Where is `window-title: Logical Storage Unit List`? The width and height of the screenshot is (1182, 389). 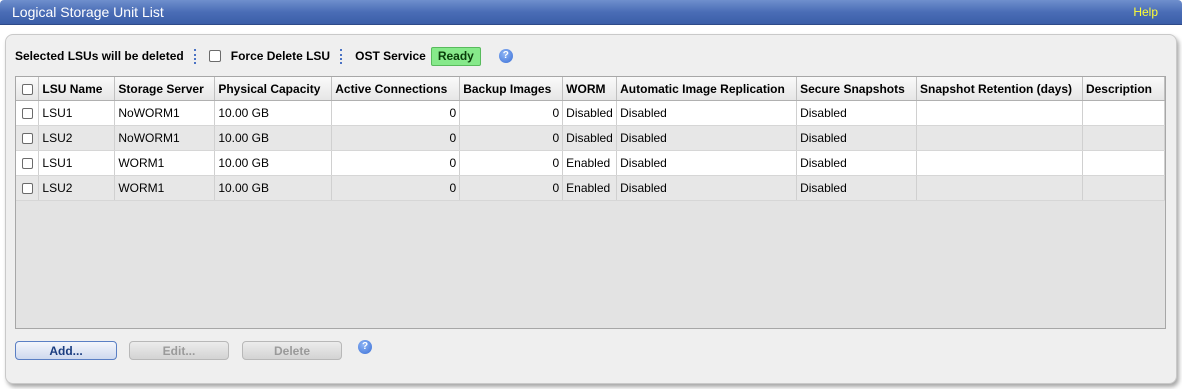 window-title: Logical Storage Unit List is located at coordinates (88, 12).